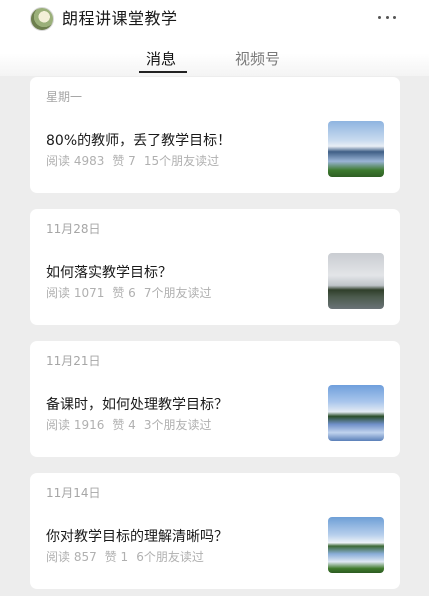 The width and height of the screenshot is (429, 596). Describe the element at coordinates (109, 273) in the screenshot. I see `article-title: 如何落实教学目标？` at that location.